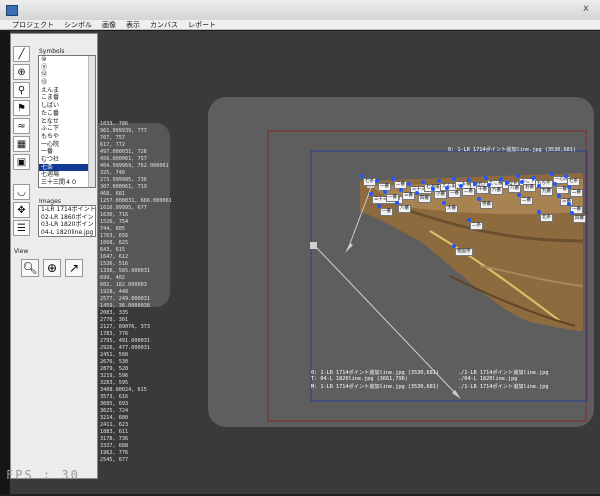 The width and height of the screenshot is (600, 496). What do you see at coordinates (482, 190) in the screenshot?
I see `map-label: 十番` at bounding box center [482, 190].